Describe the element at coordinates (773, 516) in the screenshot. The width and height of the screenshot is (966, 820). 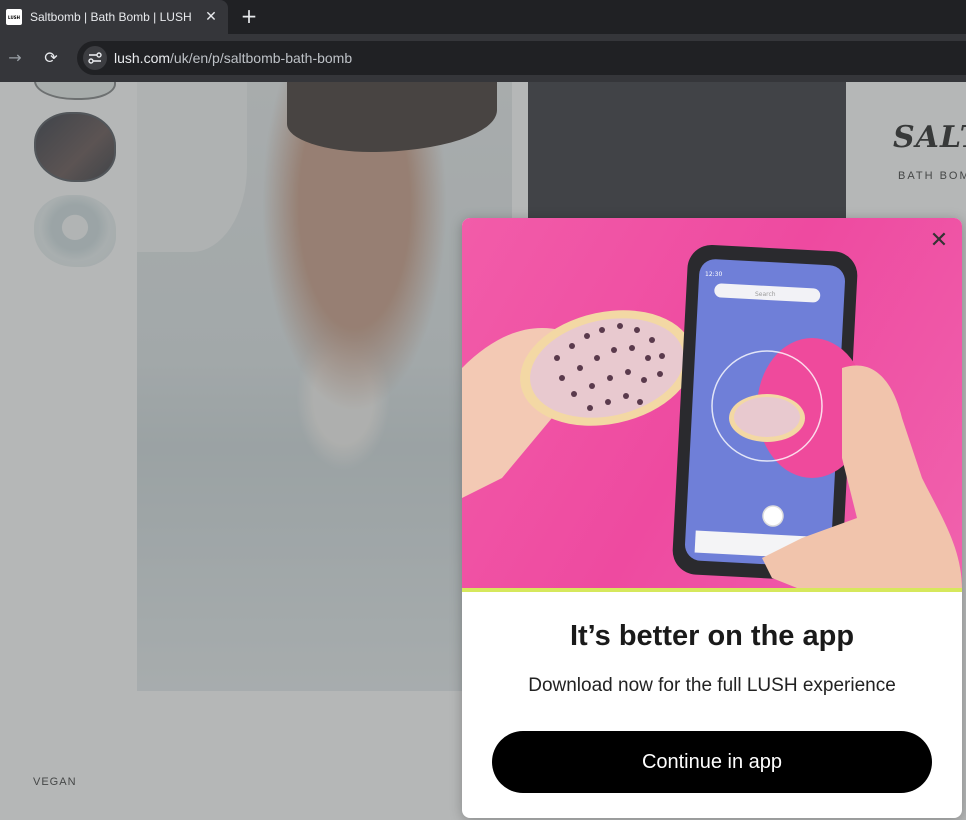
I see `camera-shutter-icon` at that location.